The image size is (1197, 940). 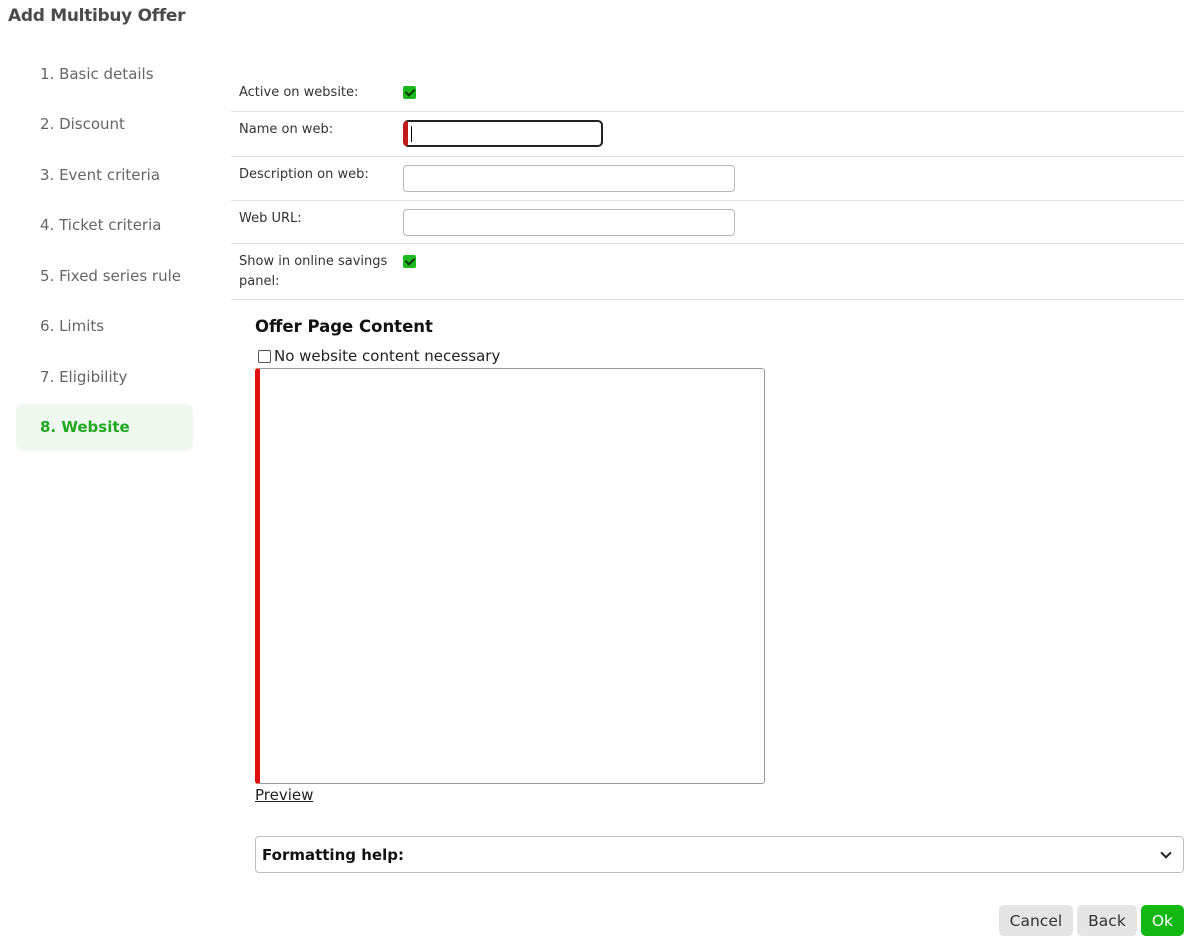 What do you see at coordinates (104, 376) in the screenshot?
I see `step-eligibility: 7. Eligibility` at bounding box center [104, 376].